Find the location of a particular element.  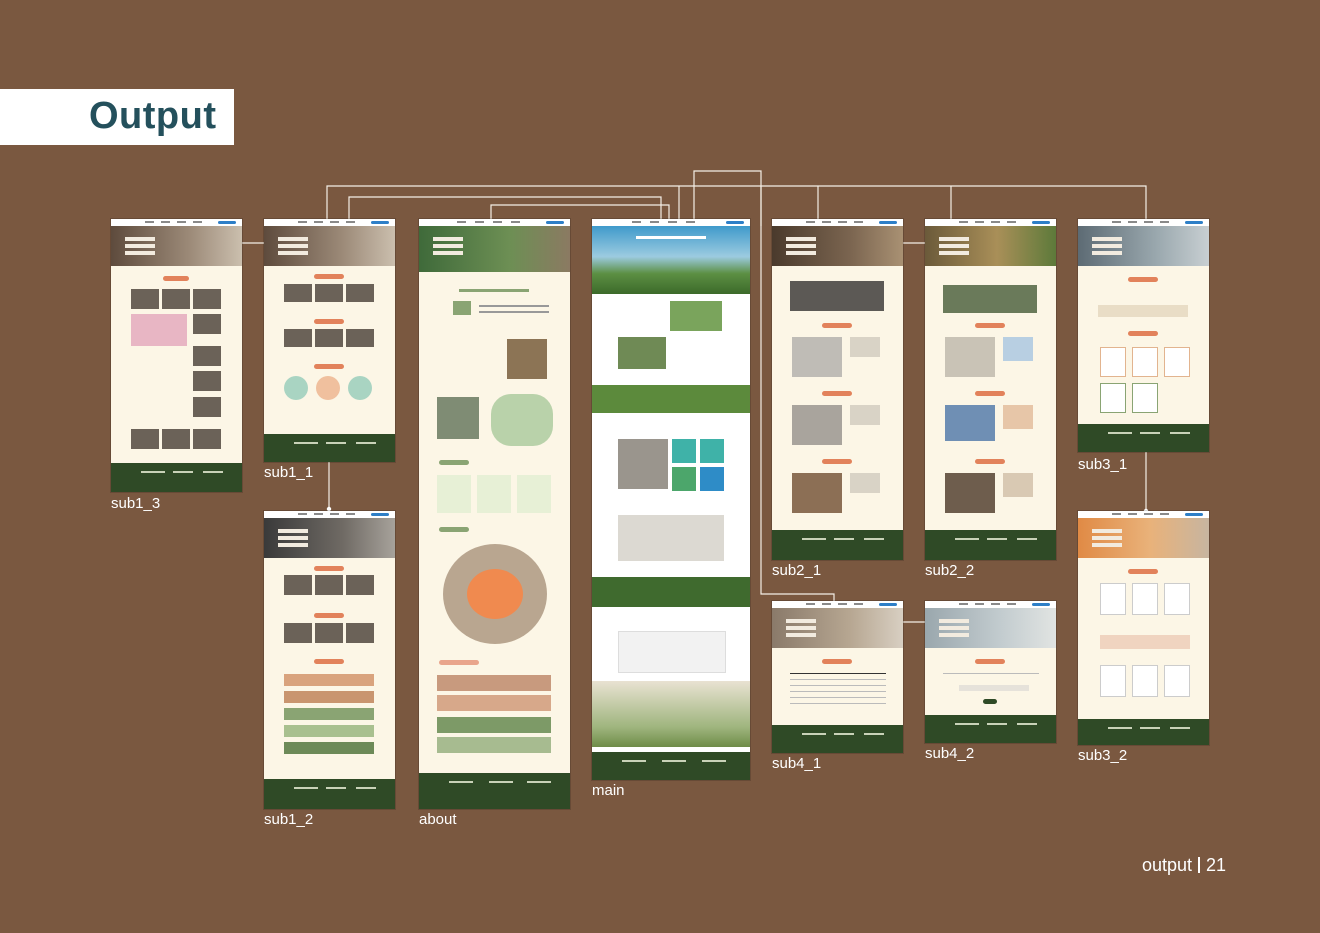

label-sub3-2: sub3_2 is located at coordinates (1103, 755).